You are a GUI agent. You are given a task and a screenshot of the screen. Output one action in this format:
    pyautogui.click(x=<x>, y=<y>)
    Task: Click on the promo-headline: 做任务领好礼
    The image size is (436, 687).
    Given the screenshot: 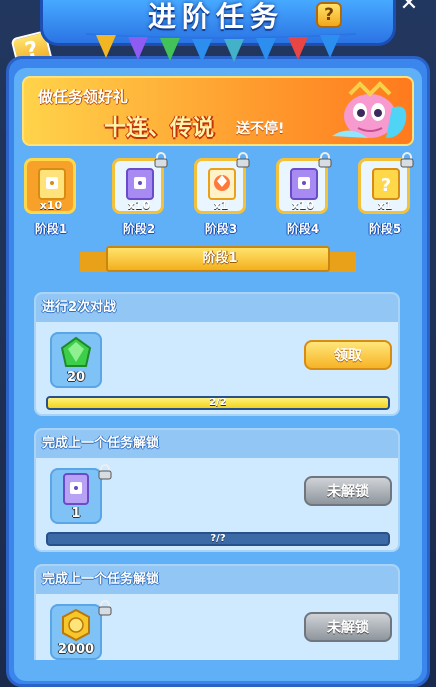 What is the action you would take?
    pyautogui.click(x=83, y=97)
    